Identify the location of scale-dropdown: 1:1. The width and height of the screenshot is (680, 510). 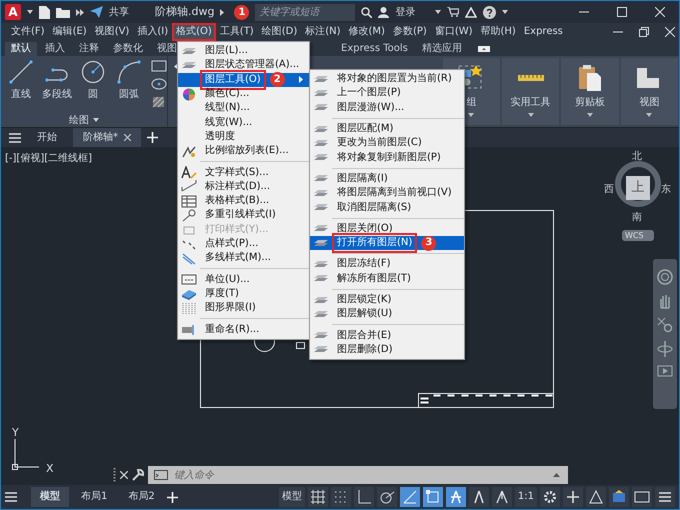
(525, 497).